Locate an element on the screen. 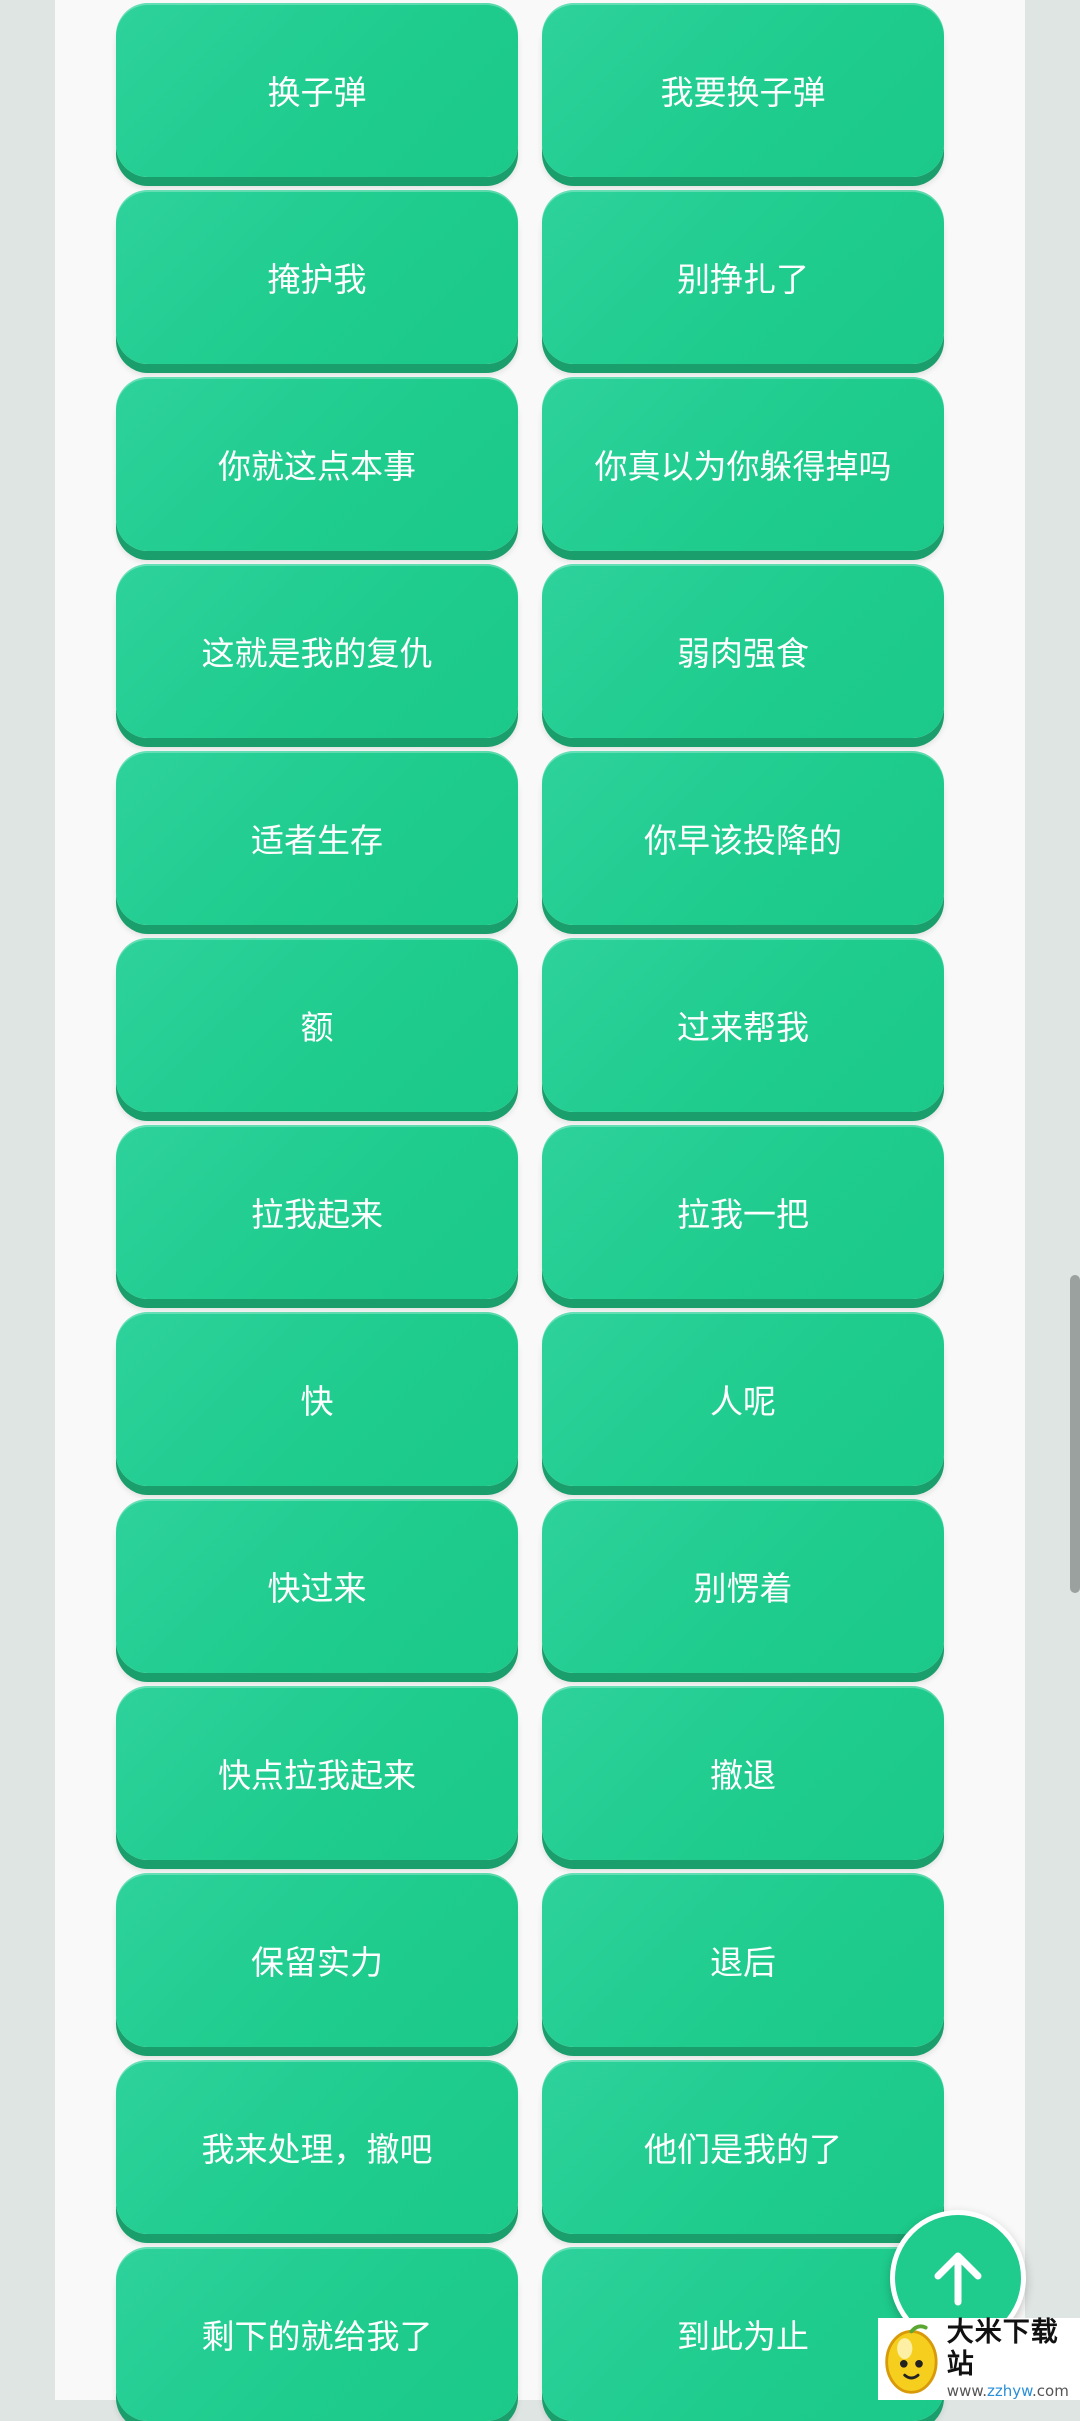 The image size is (1080, 2421). watermark-logo is located at coordinates (911, 2359).